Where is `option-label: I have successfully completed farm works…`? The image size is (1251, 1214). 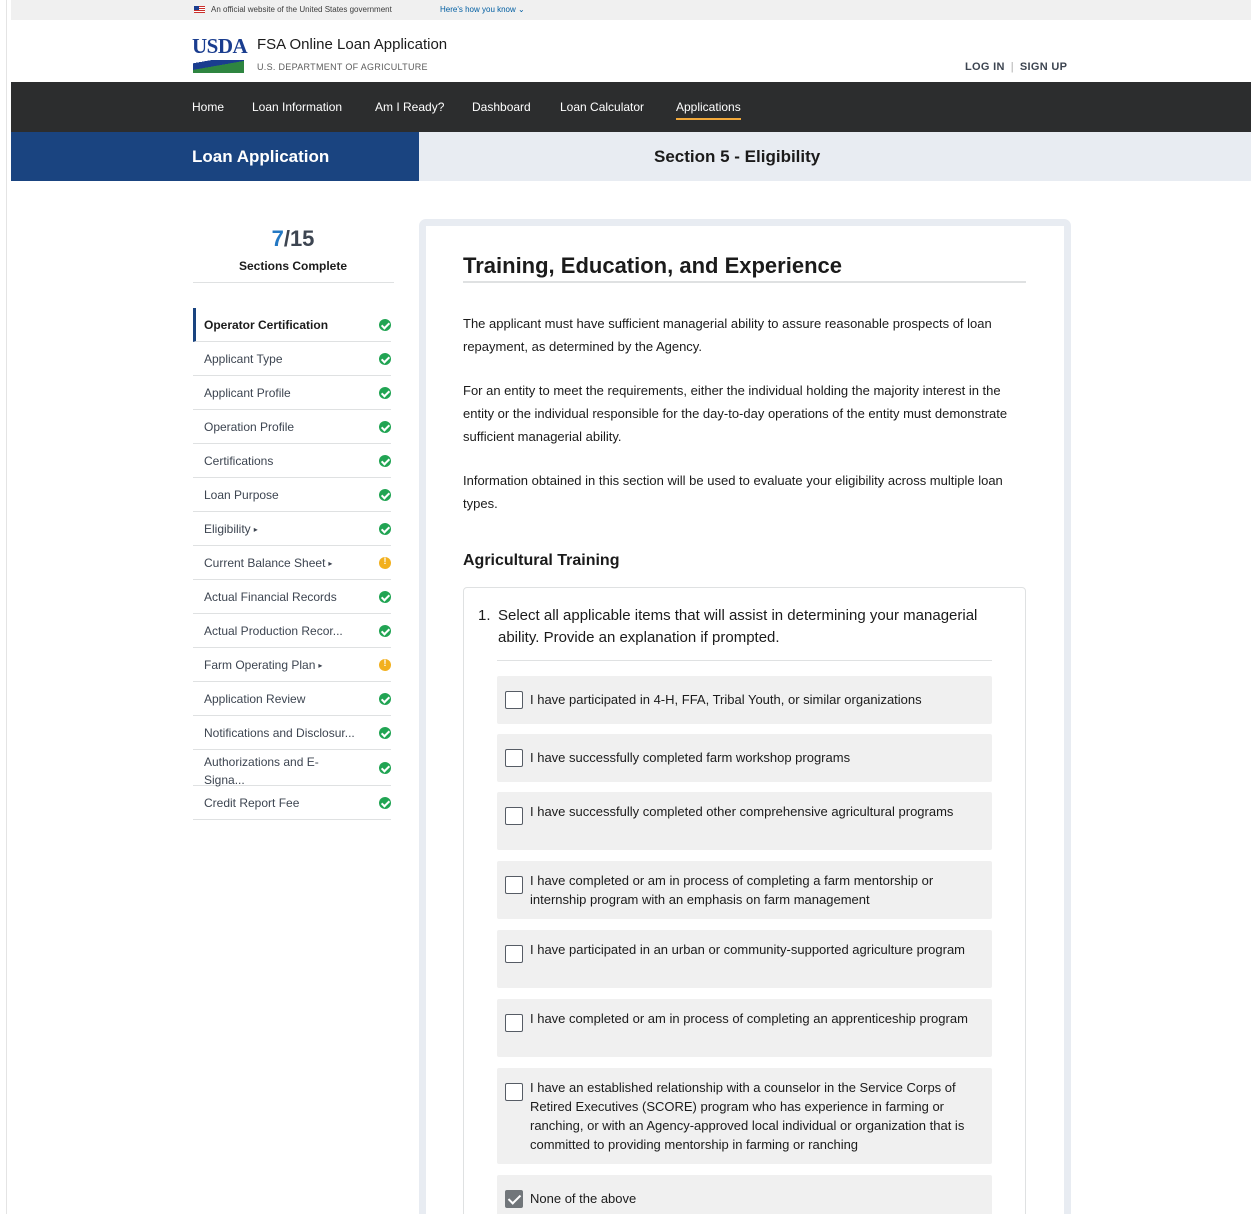 option-label: I have successfully completed farm works… is located at coordinates (690, 757).